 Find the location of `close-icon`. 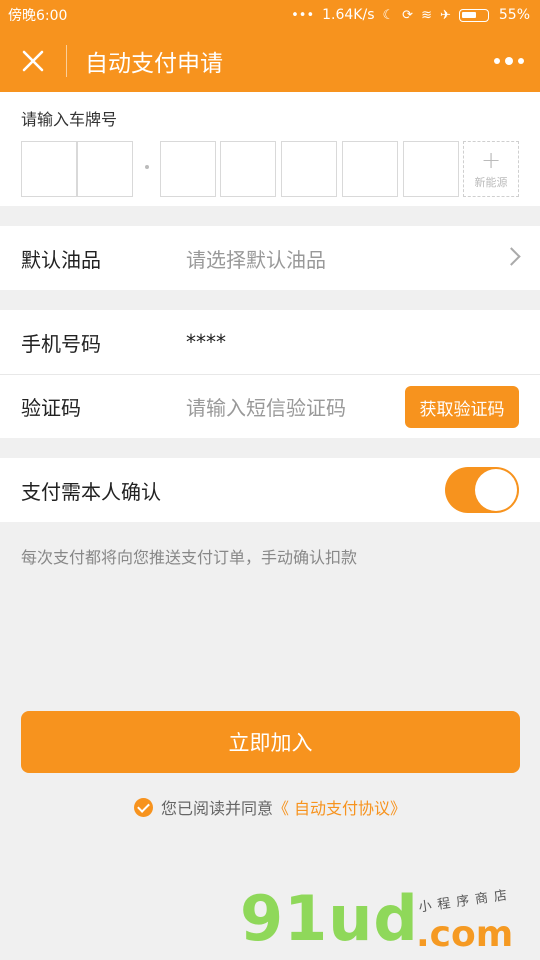

close-icon is located at coordinates (33, 61).